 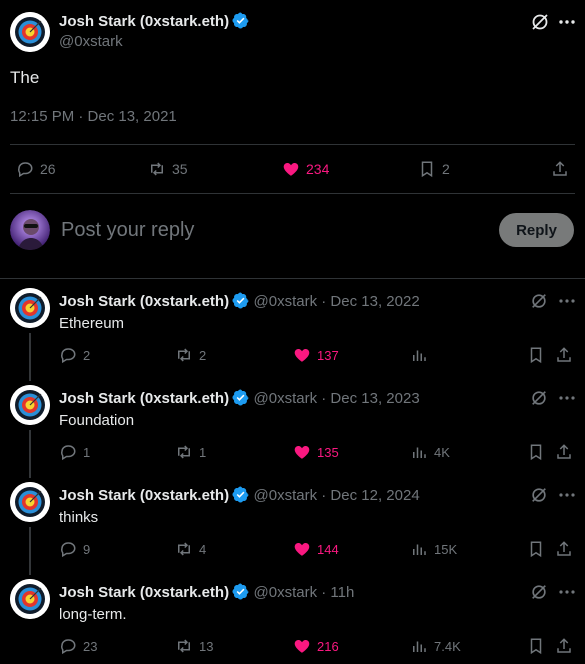 I want to click on retweet-count: 35, so click(x=180, y=169).